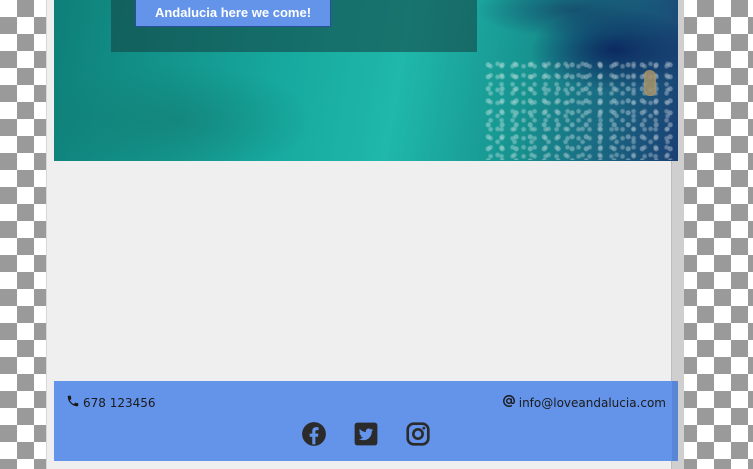  I want to click on rock-islet, so click(650, 83).